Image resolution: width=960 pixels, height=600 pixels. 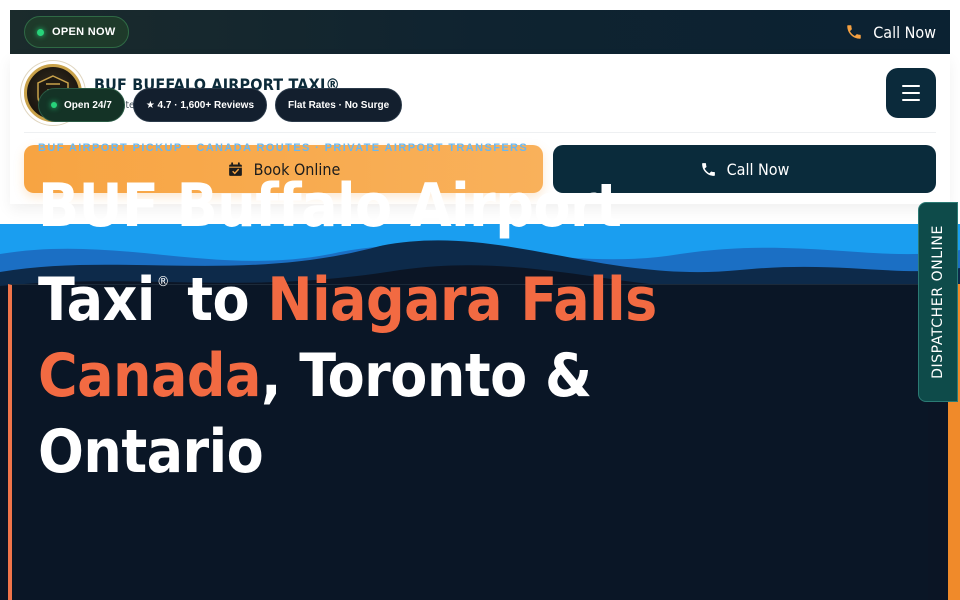 What do you see at coordinates (480, 32) in the screenshot?
I see `top-status-bar: OPEN NOW Call Now` at bounding box center [480, 32].